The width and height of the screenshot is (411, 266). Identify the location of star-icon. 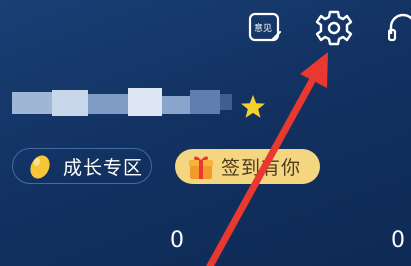
(253, 107).